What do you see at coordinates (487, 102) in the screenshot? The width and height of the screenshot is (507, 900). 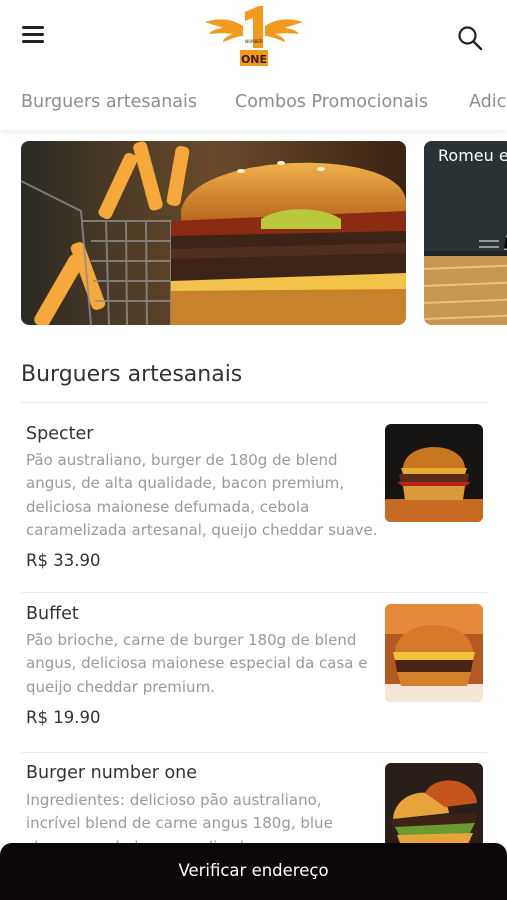 I see `tab-adicionais: Adic` at bounding box center [487, 102].